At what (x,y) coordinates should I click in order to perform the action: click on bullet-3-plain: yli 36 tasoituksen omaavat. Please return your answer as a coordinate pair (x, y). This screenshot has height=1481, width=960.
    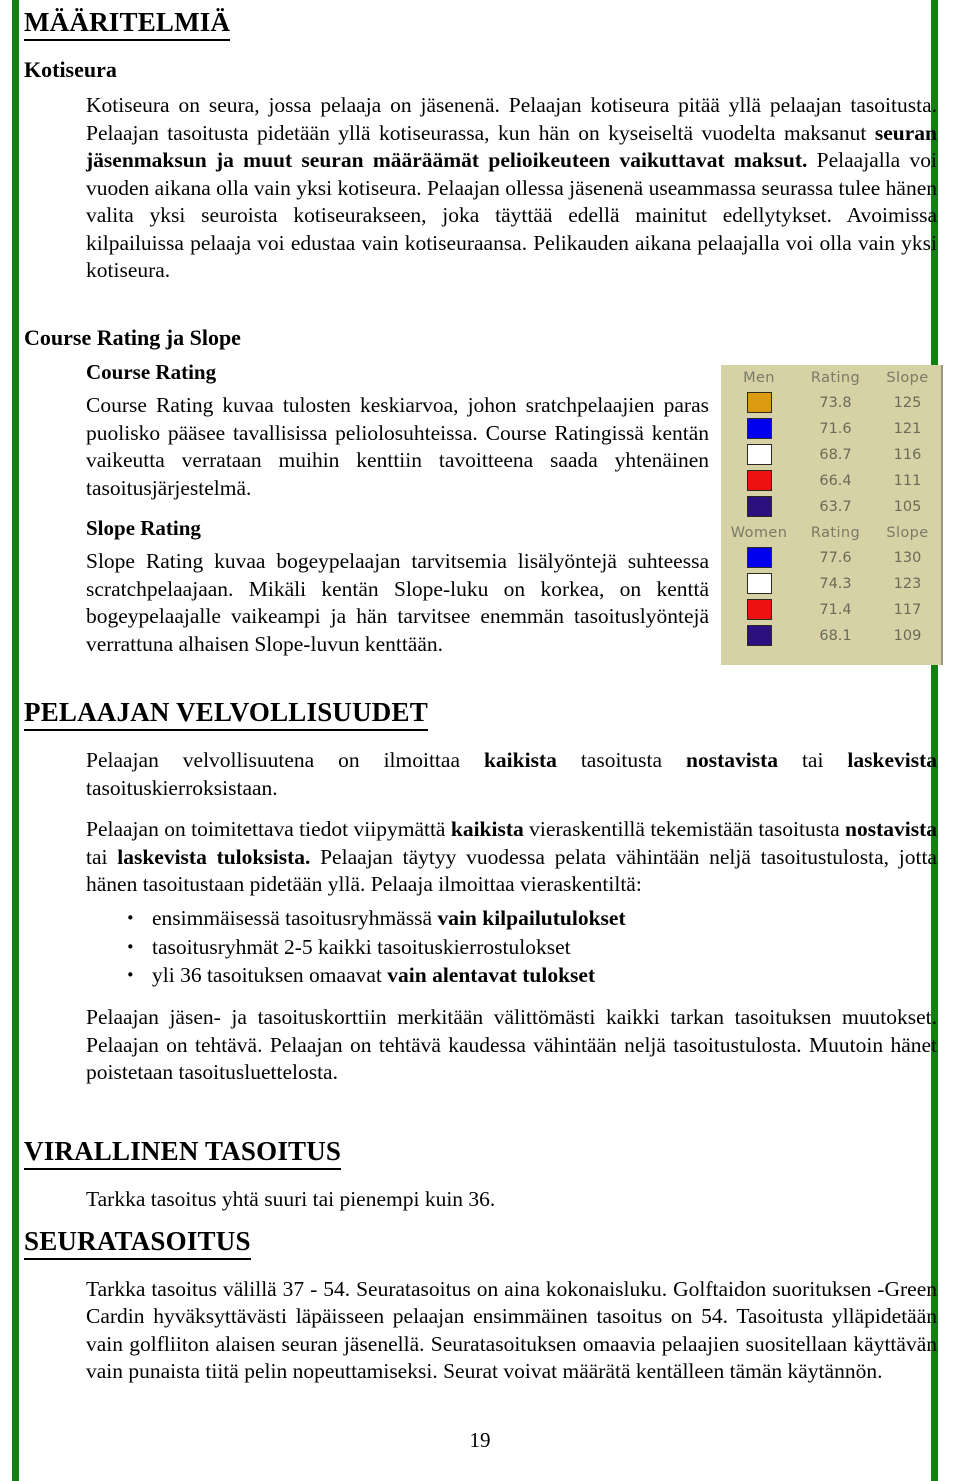
    Looking at the image, I should click on (270, 975).